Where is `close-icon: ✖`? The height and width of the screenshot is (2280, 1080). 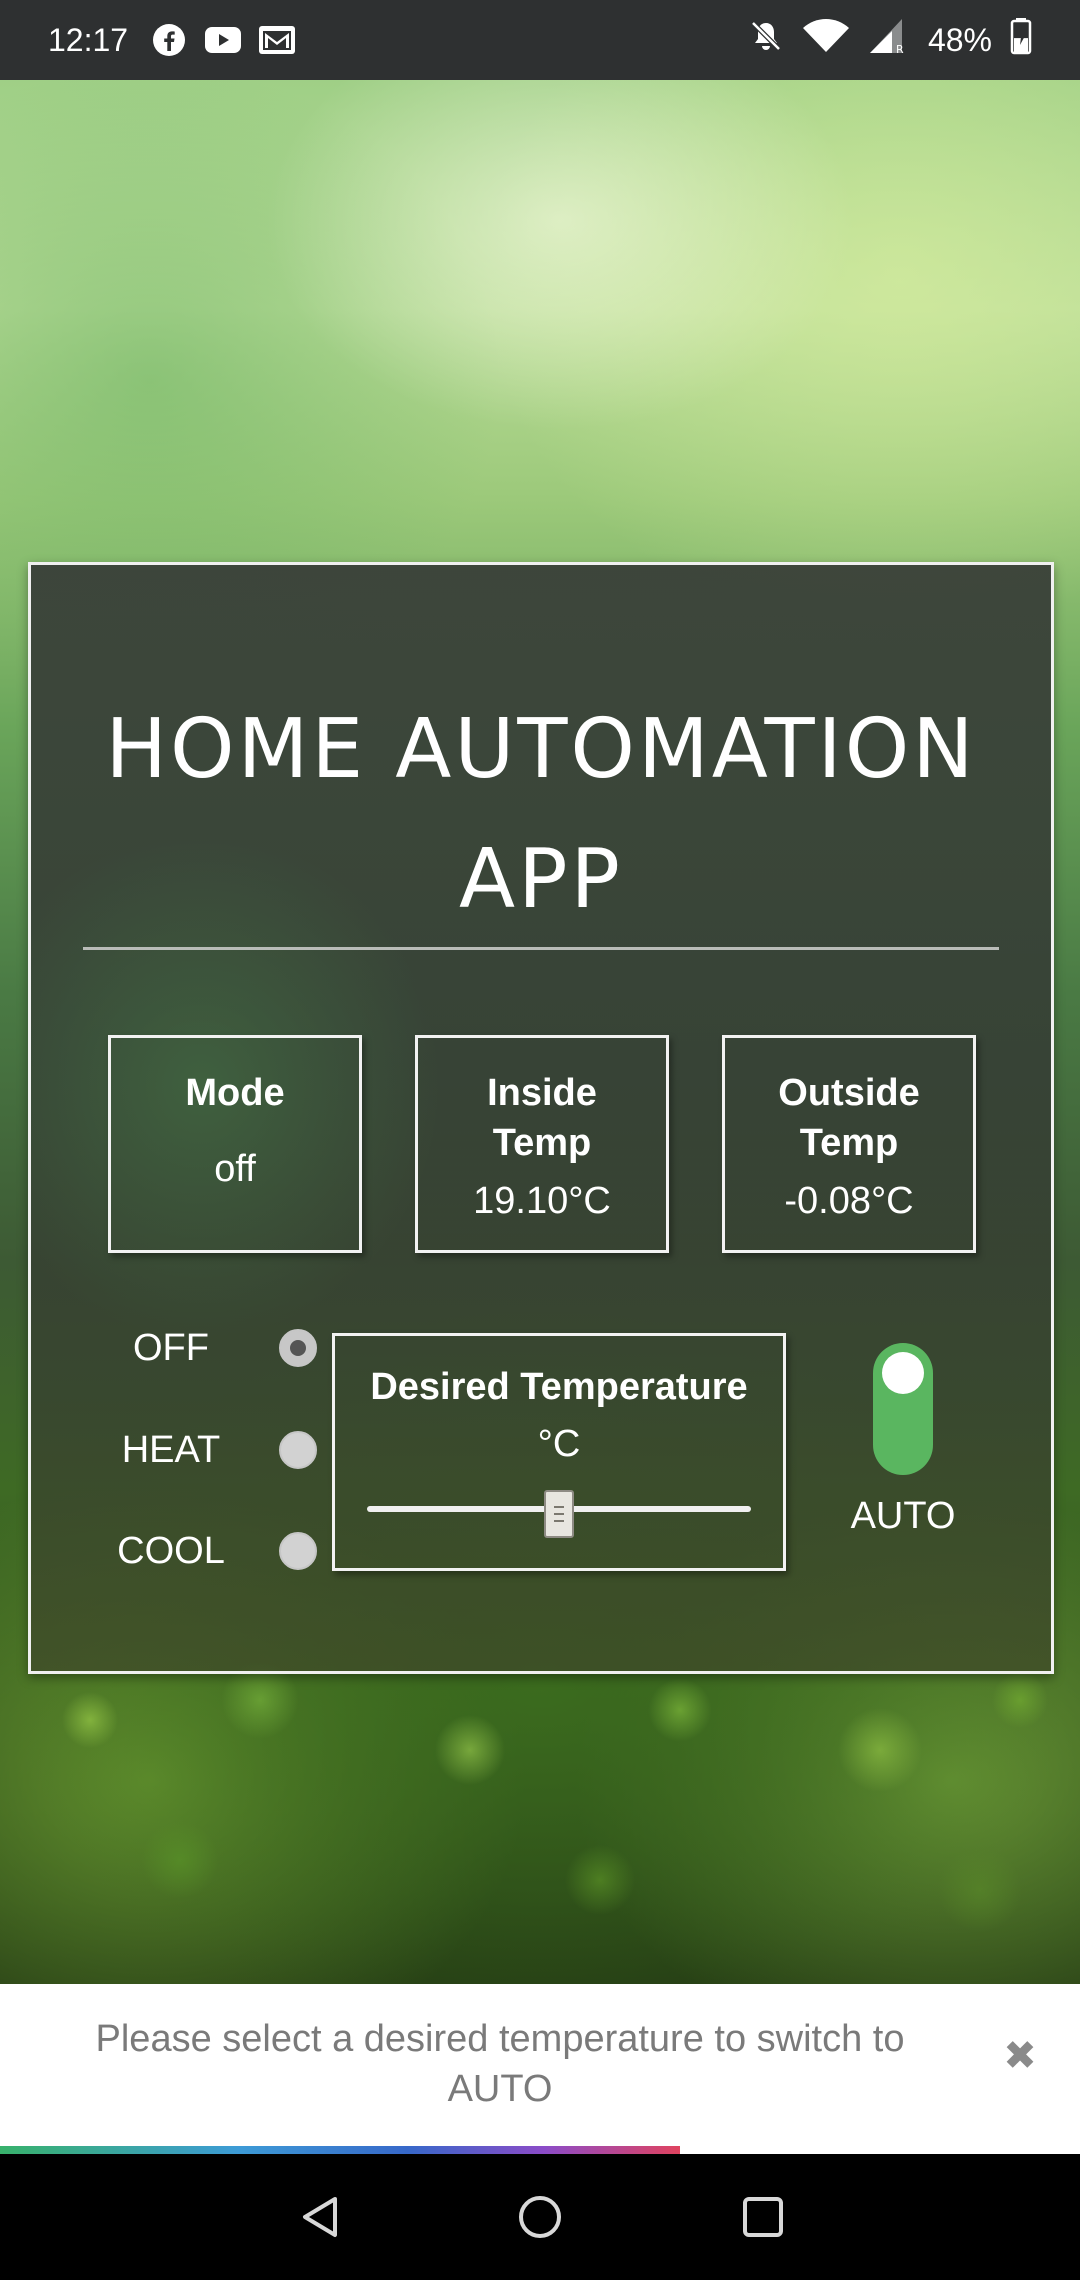 close-icon: ✖ is located at coordinates (1020, 2056).